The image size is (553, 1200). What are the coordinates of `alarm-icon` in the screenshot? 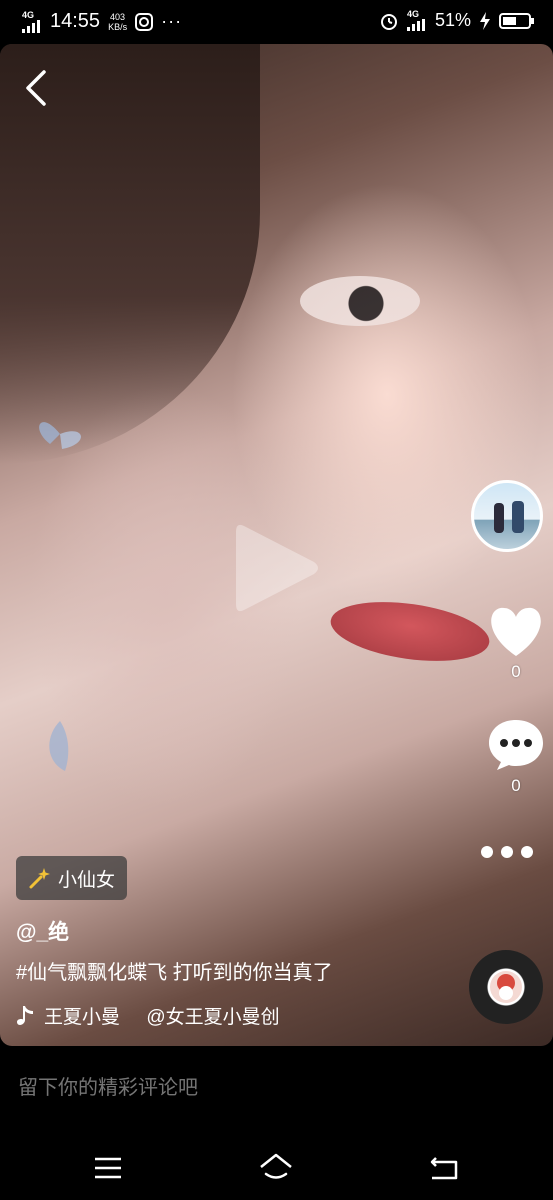 It's located at (388, 21).